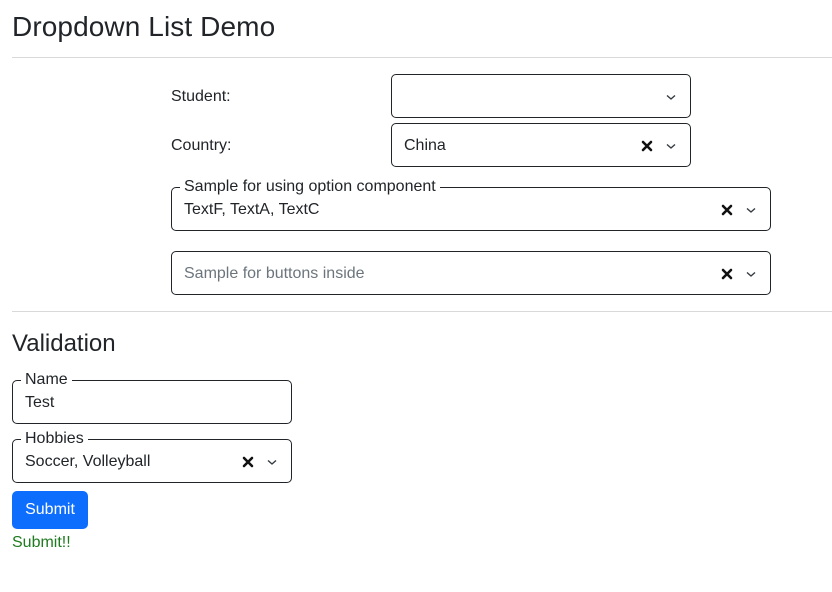 This screenshot has height=592, width=832. Describe the element at coordinates (64, 343) in the screenshot. I see `validation-title: Validation` at that location.